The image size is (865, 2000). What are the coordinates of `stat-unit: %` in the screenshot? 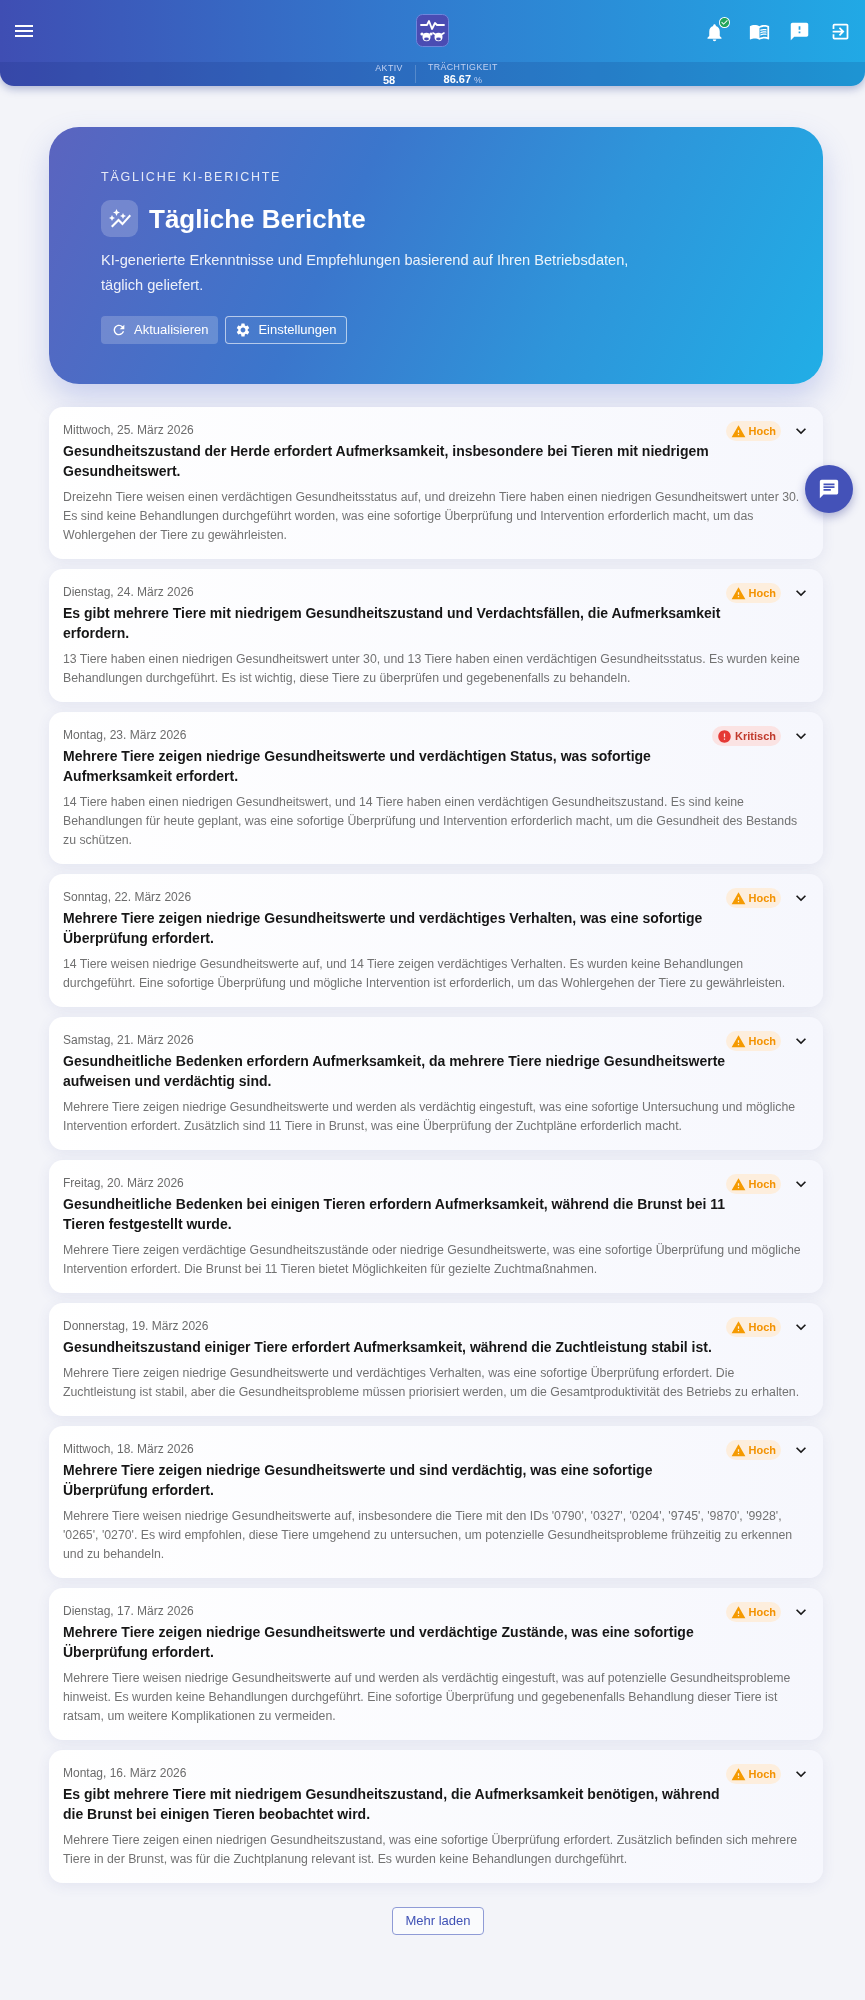 It's located at (478, 80).